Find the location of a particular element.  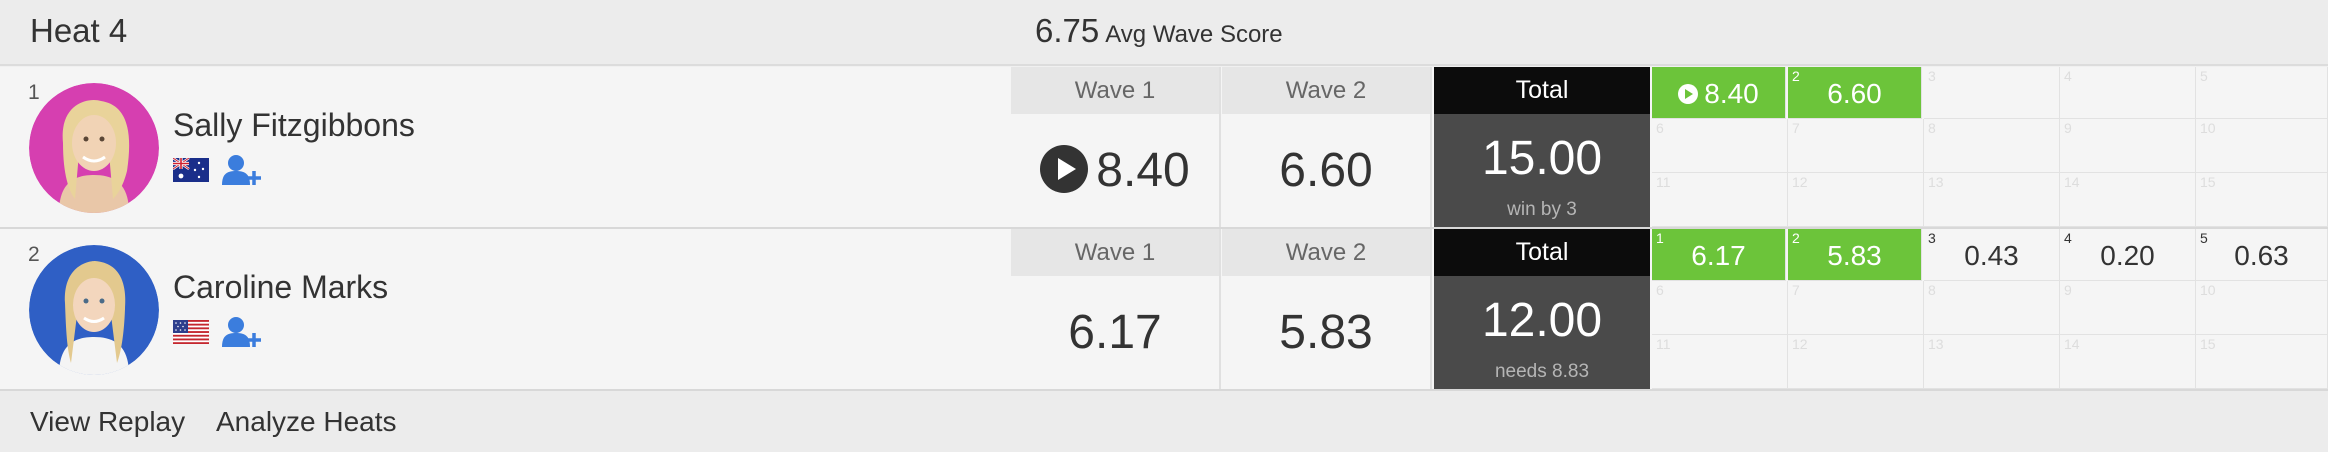

wave-cell-score: 0.43 is located at coordinates (1991, 255).